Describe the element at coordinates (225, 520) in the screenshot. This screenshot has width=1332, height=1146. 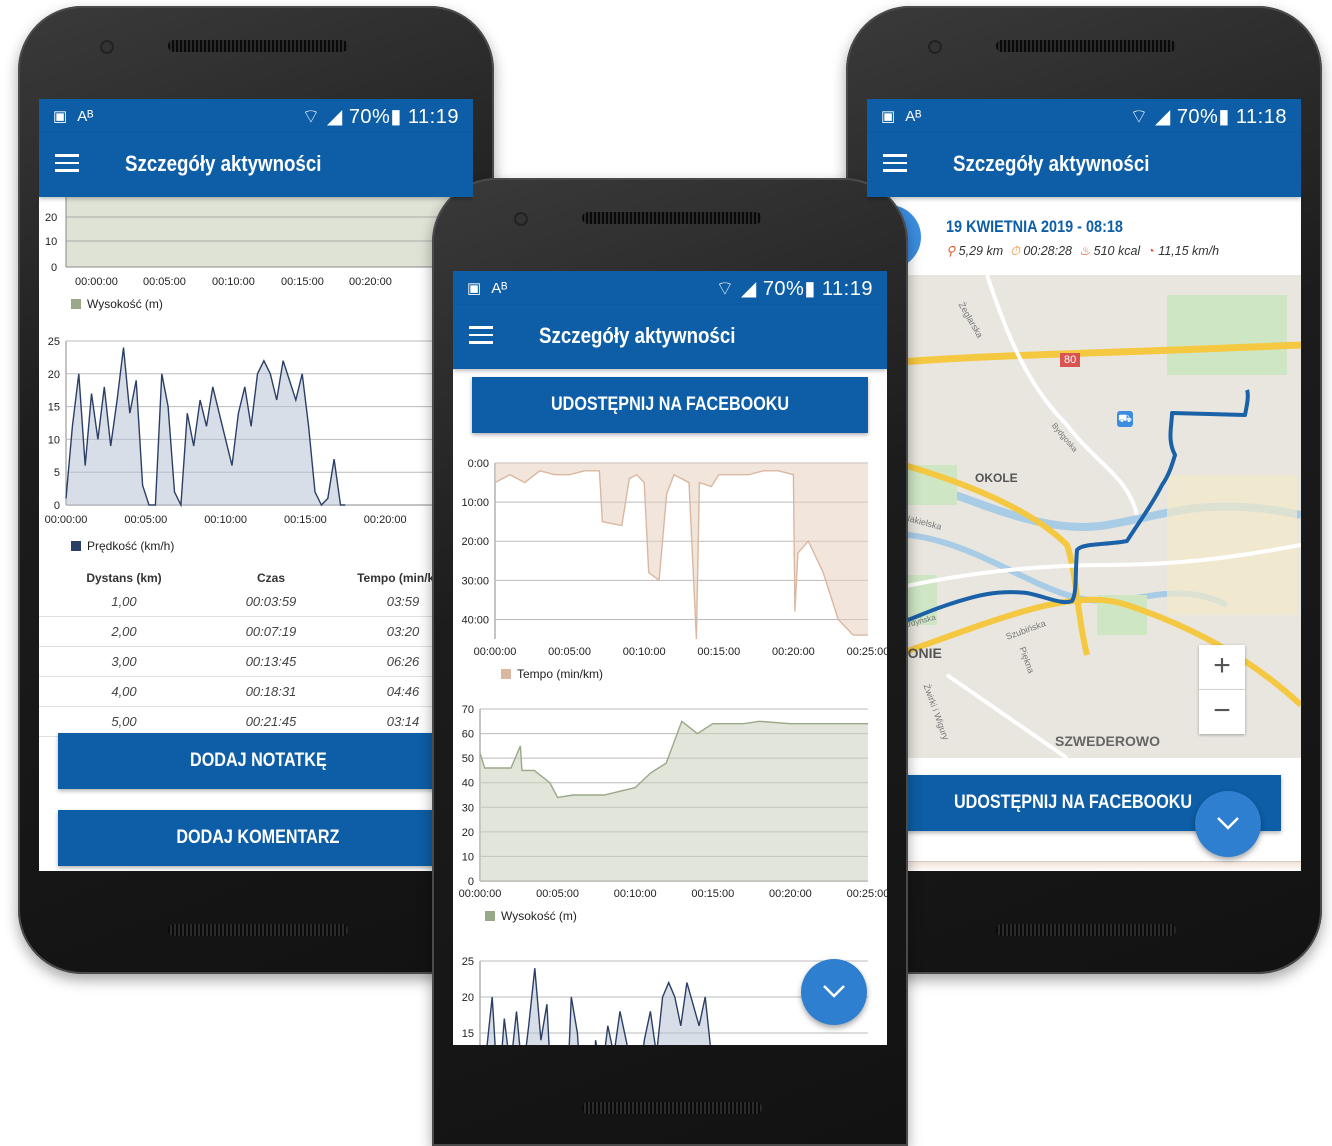
I see `x-tick: 00:10:00` at that location.